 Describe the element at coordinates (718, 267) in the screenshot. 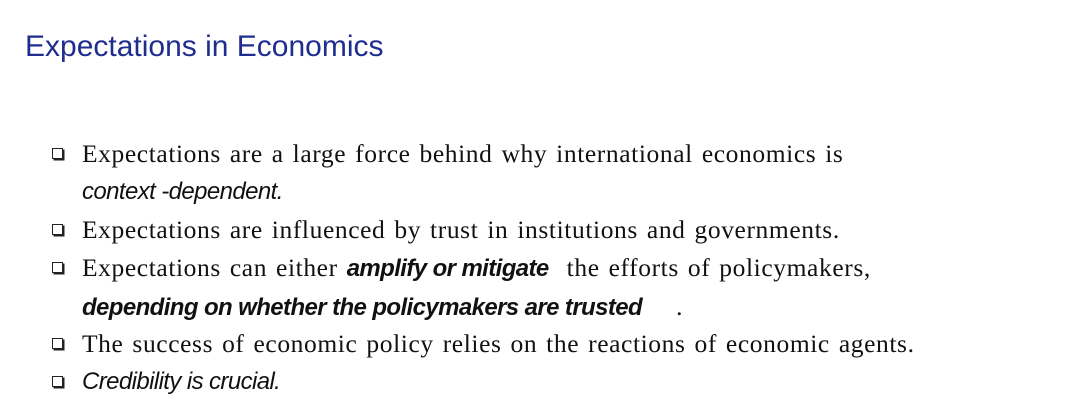

I see `bullet-text: the efforts of policymakers,` at that location.